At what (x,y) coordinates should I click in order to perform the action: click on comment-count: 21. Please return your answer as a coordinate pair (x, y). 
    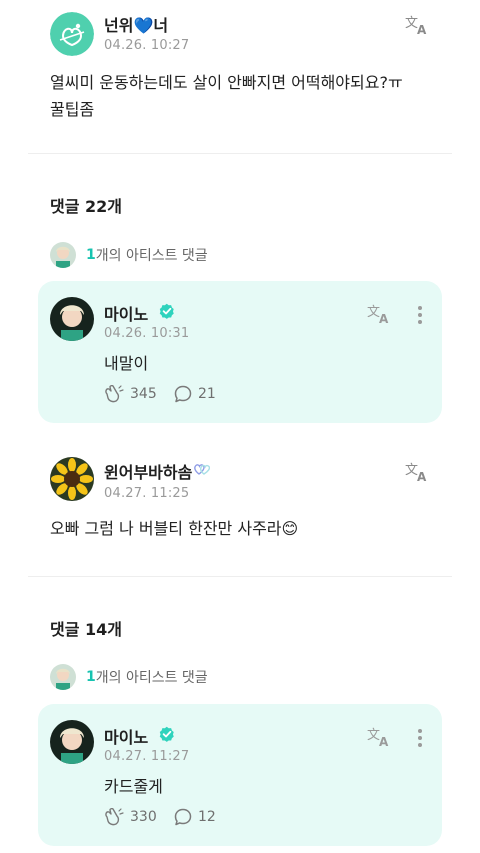
    Looking at the image, I should click on (207, 394).